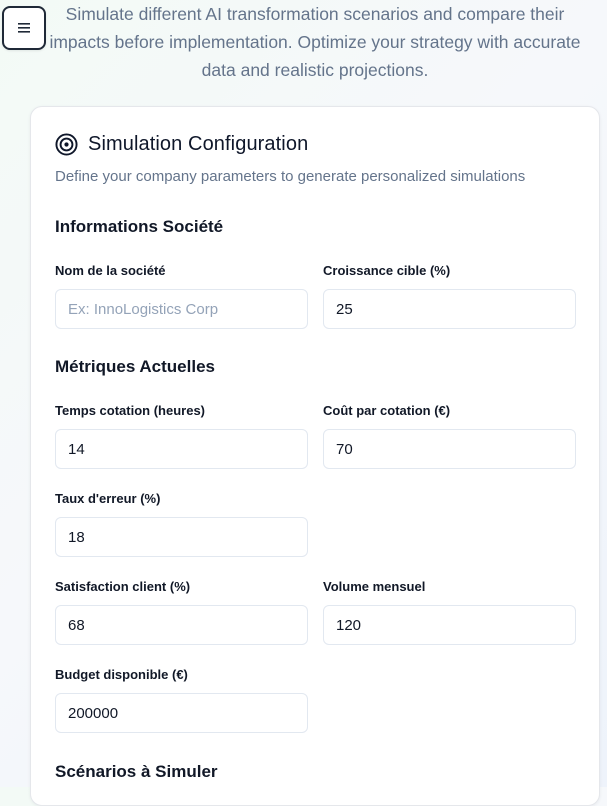 This screenshot has height=806, width=607. What do you see at coordinates (387, 410) in the screenshot?
I see `cost-per-quote-label: Coût par cotation (€)` at bounding box center [387, 410].